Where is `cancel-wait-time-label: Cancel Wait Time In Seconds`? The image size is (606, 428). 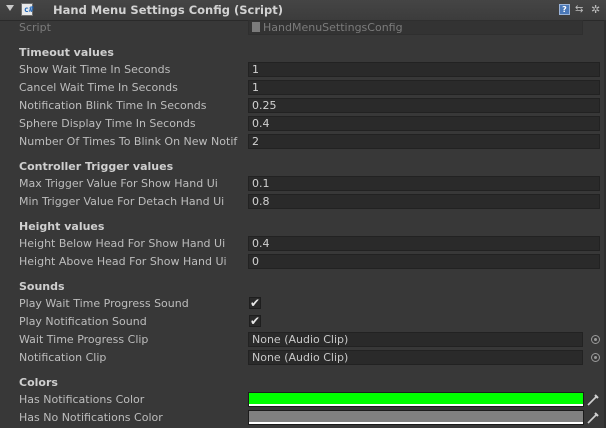
cancel-wait-time-label: Cancel Wait Time In Seconds is located at coordinates (98, 87).